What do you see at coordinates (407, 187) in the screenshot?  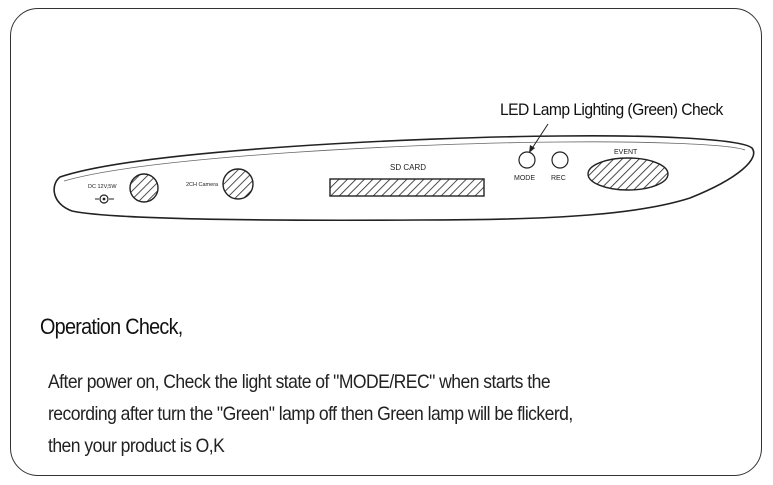 I see `sd-card-slot` at bounding box center [407, 187].